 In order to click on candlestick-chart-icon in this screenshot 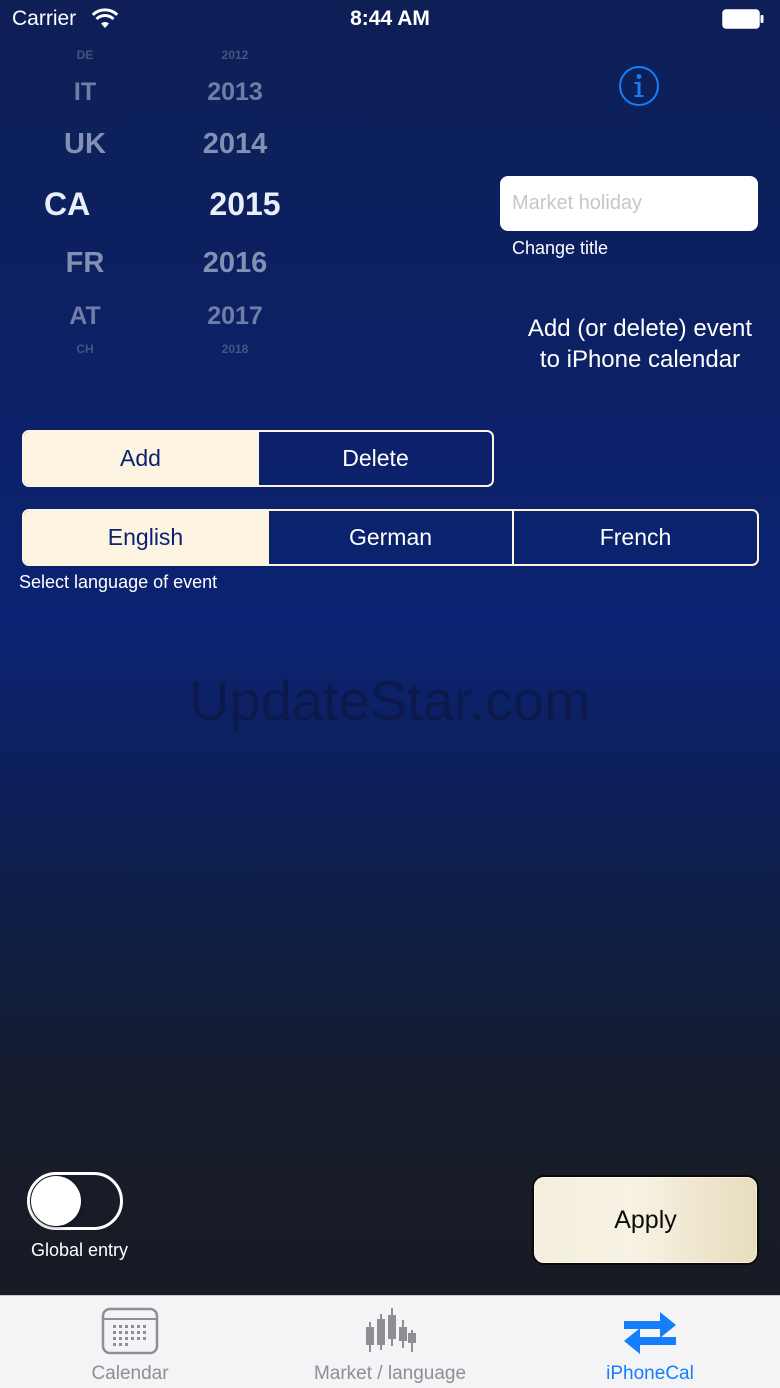, I will do `click(391, 1330)`.